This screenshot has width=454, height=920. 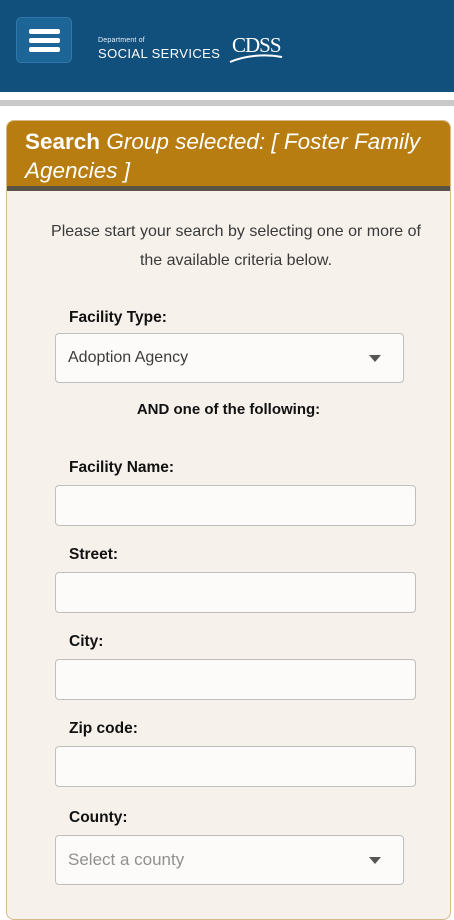 I want to click on city-label: City:, so click(x=86, y=641).